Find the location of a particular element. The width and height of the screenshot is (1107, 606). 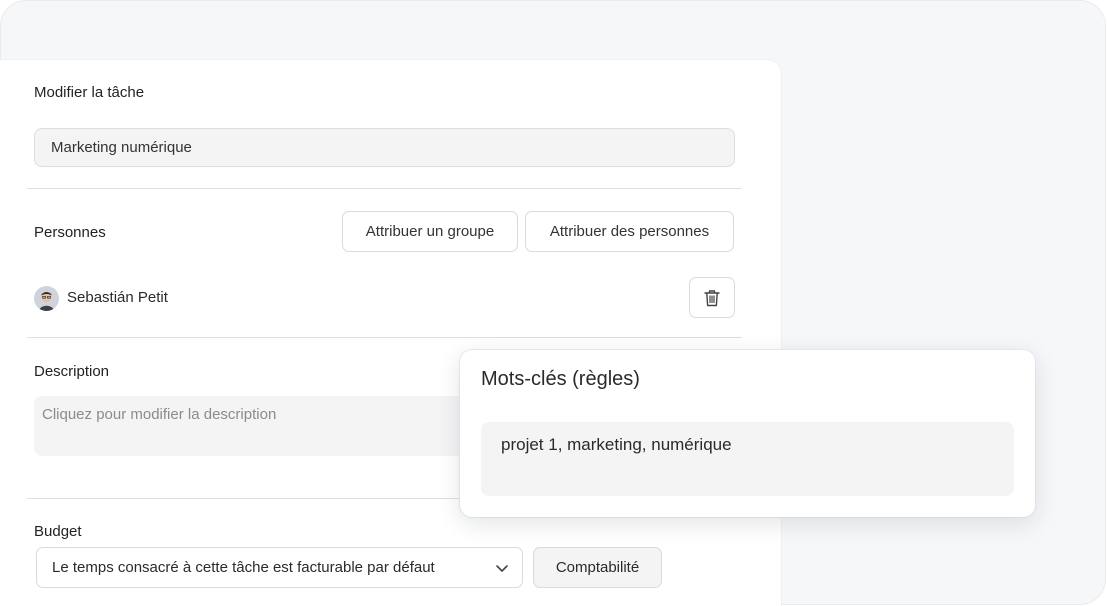

keywords-input: projet 1, marketing, numérique is located at coordinates (747, 459).